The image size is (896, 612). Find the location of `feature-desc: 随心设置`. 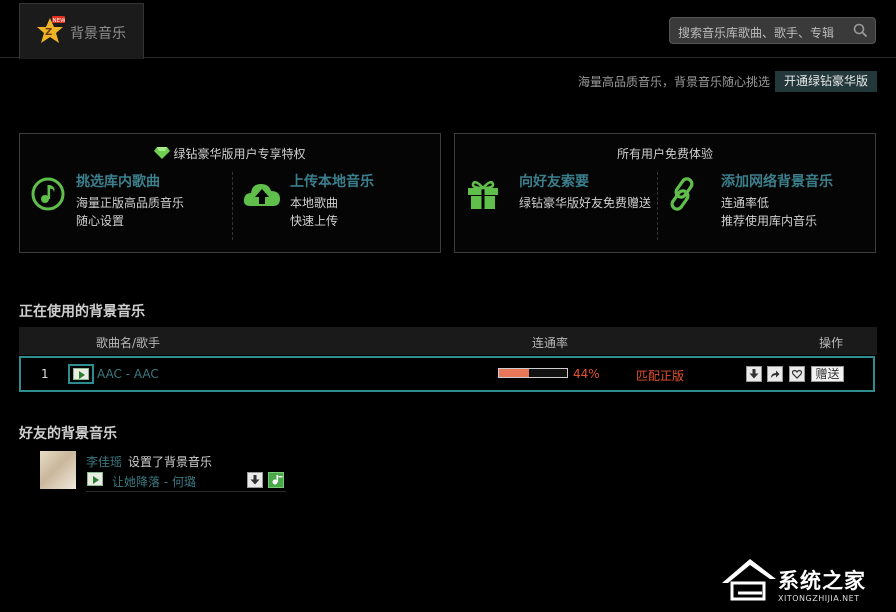

feature-desc: 随心设置 is located at coordinates (100, 221).